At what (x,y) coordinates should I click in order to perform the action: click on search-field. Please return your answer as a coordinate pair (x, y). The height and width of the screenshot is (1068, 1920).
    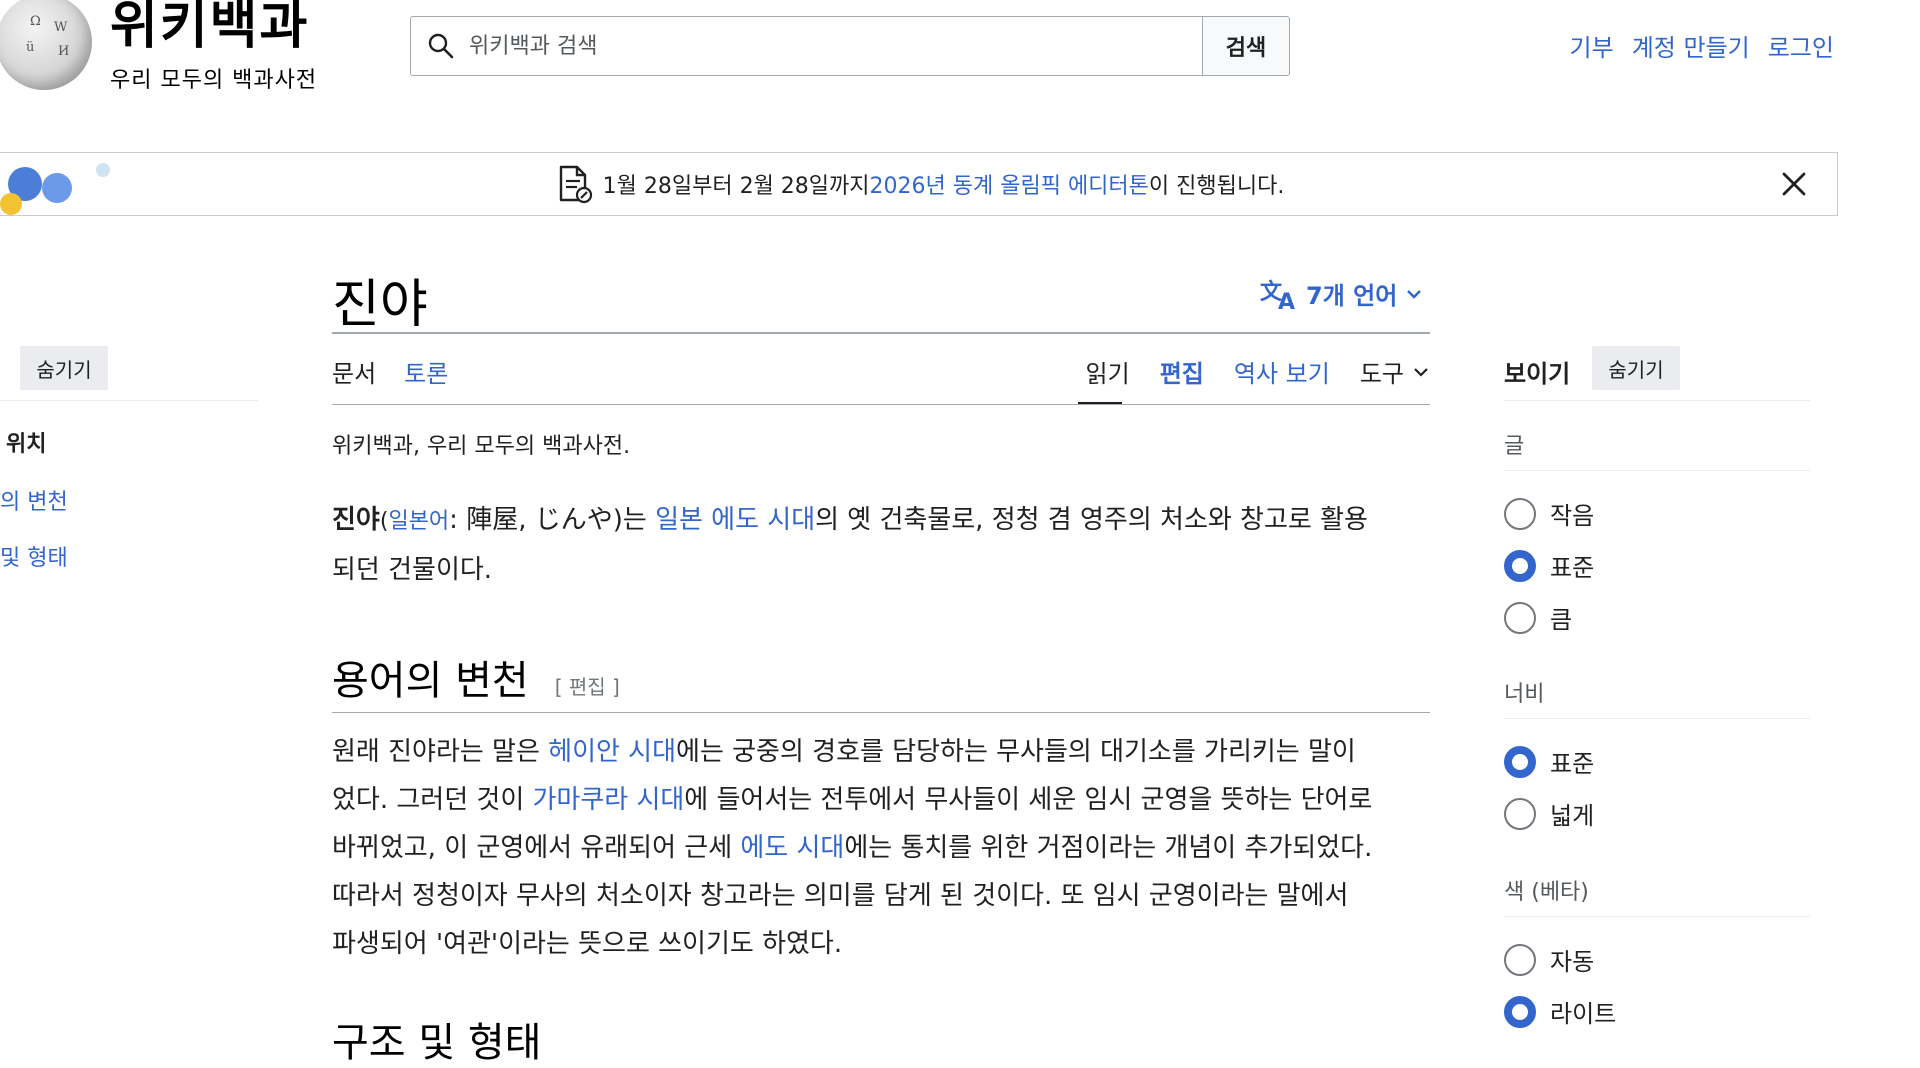
    Looking at the image, I should click on (806, 46).